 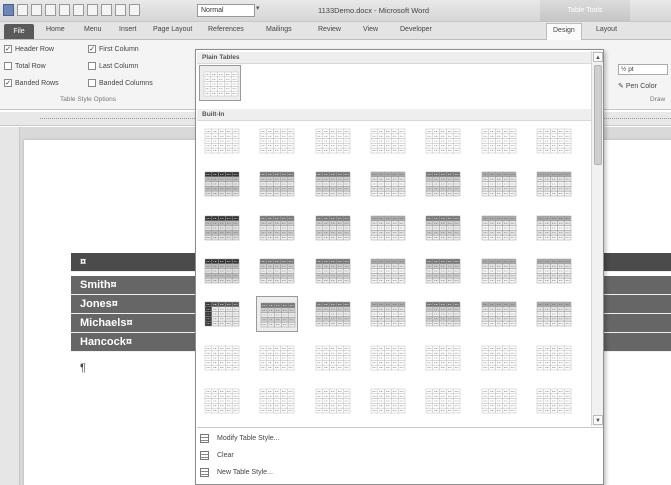 I want to click on tab-references: References, so click(x=226, y=29).